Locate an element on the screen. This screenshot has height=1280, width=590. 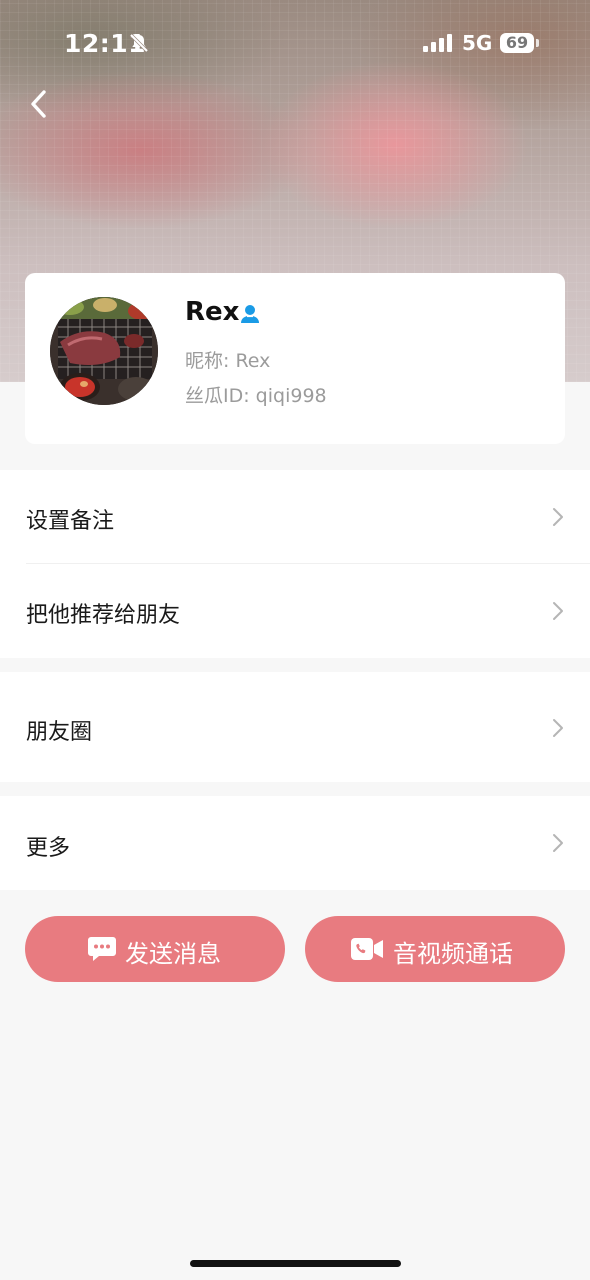
person-icon is located at coordinates (250, 314).